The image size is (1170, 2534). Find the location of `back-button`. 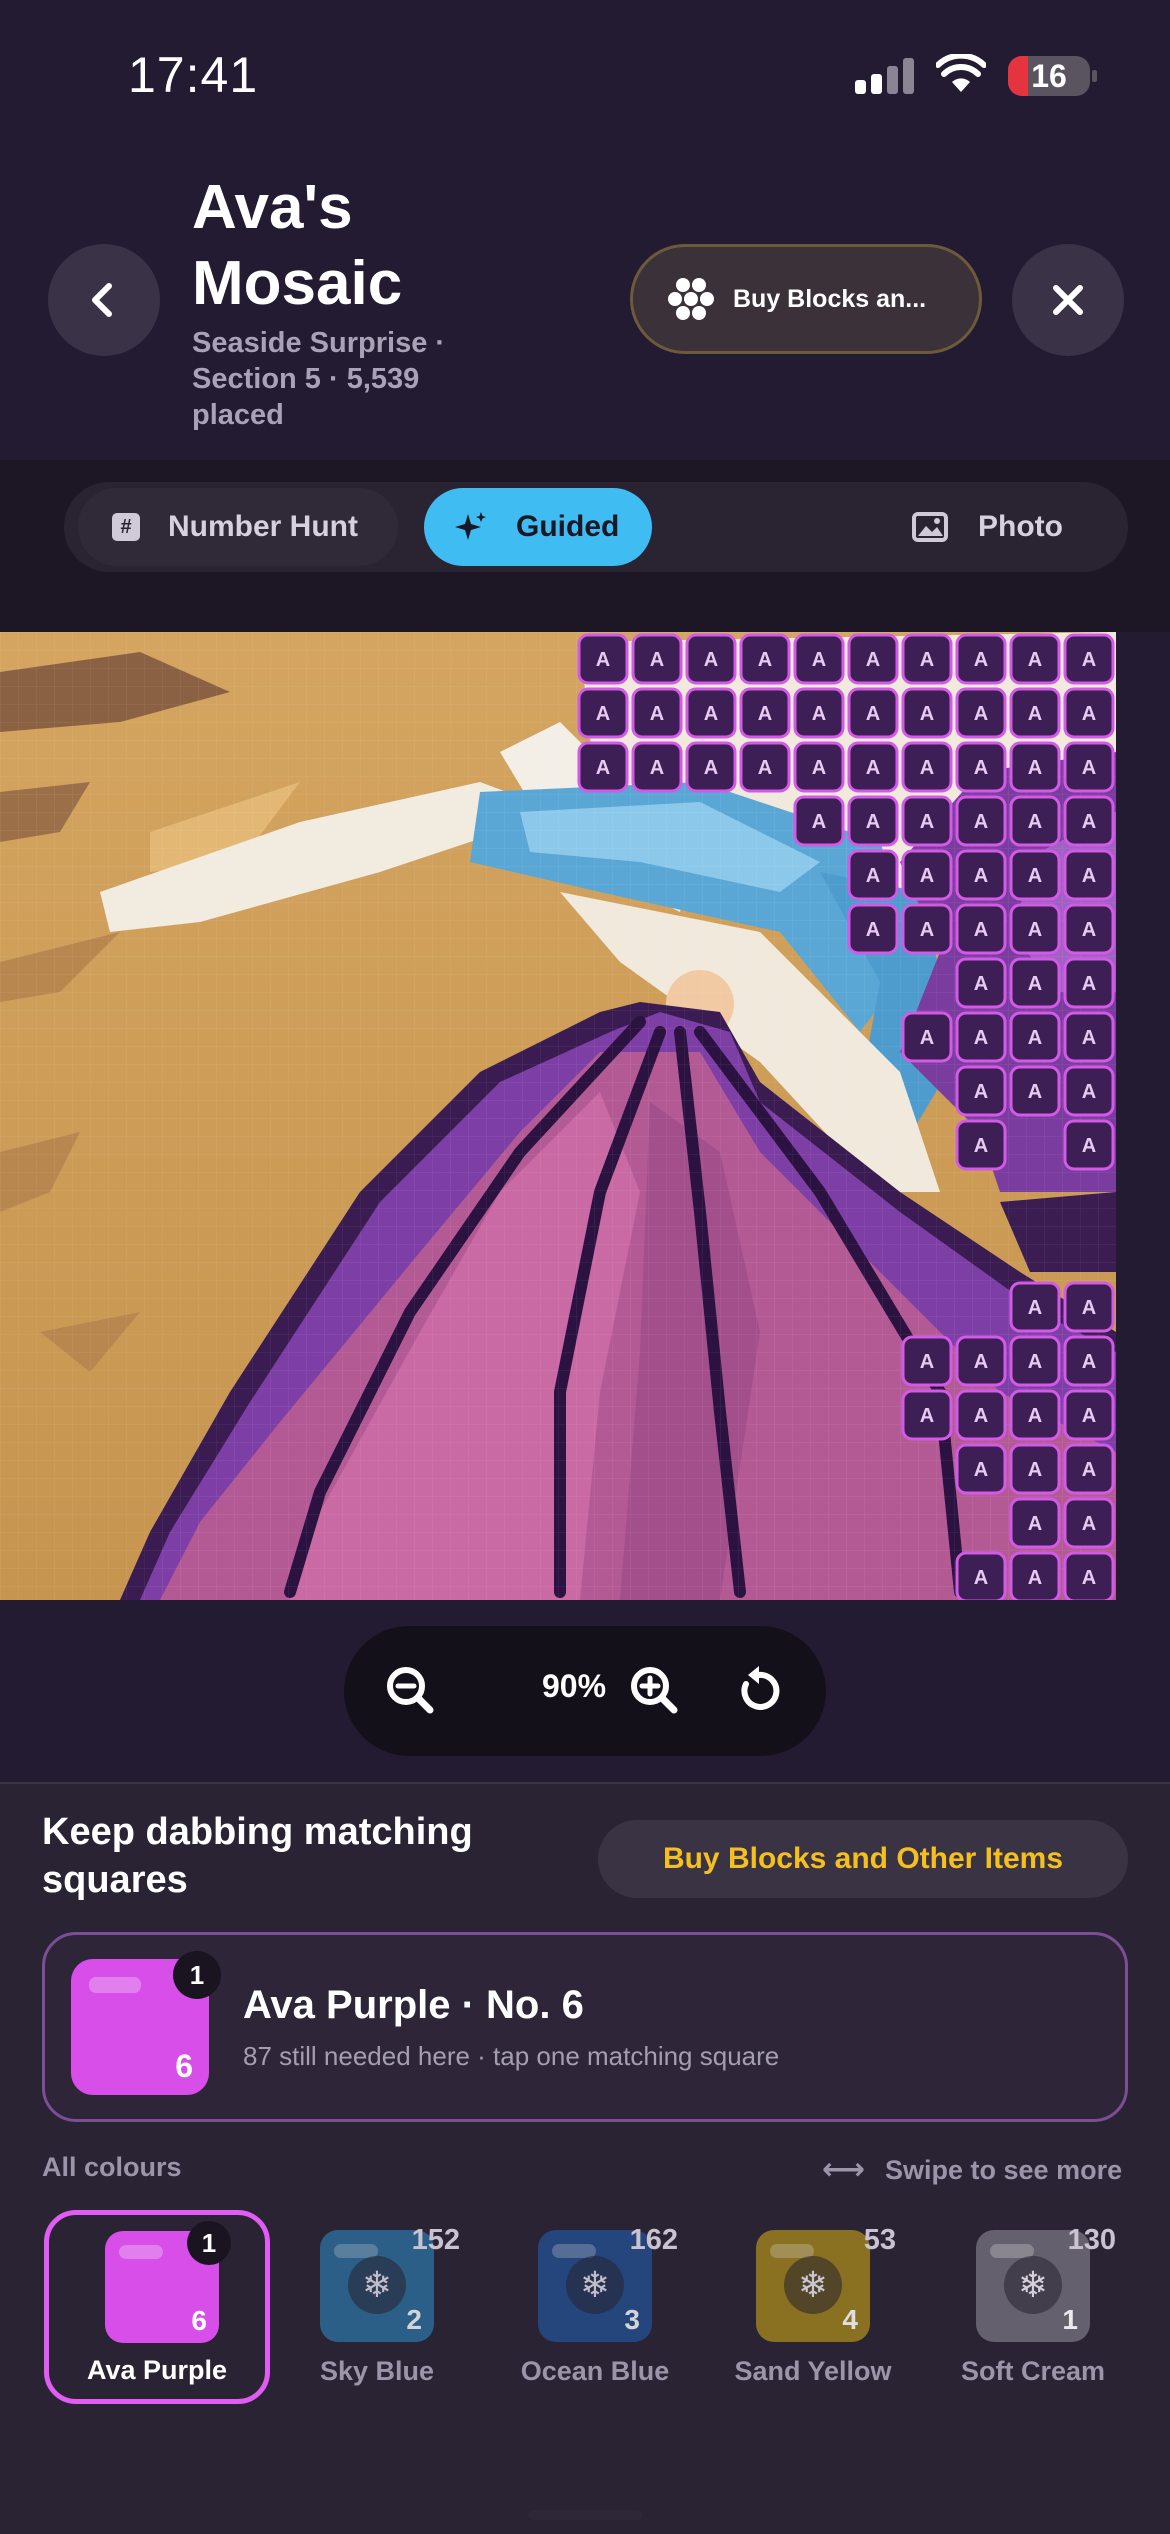

back-button is located at coordinates (104, 300).